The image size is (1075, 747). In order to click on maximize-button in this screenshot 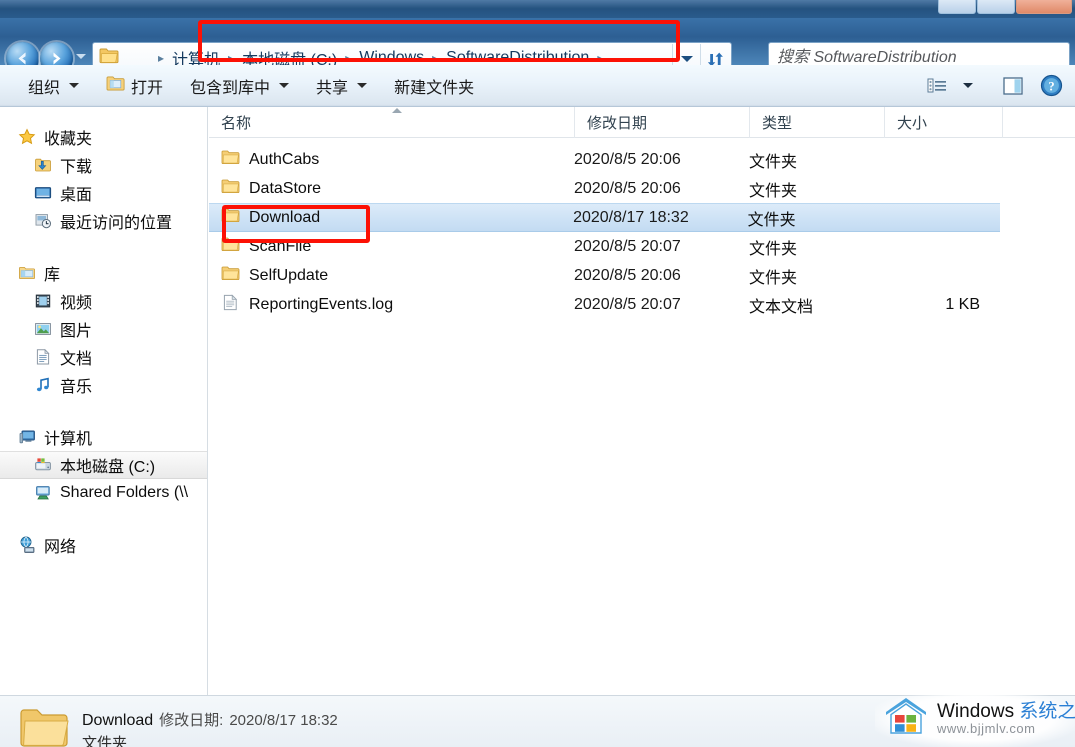, I will do `click(996, 7)`.